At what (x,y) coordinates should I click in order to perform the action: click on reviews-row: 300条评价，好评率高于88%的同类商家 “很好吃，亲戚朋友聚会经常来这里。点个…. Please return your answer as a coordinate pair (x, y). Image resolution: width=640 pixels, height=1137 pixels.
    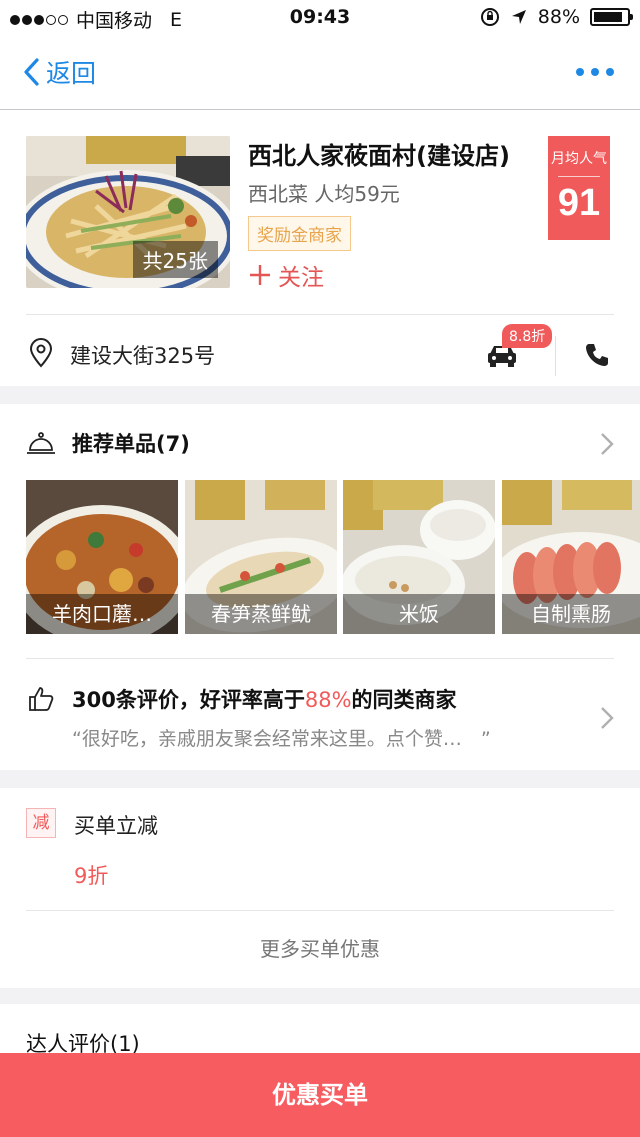
    Looking at the image, I should click on (320, 716).